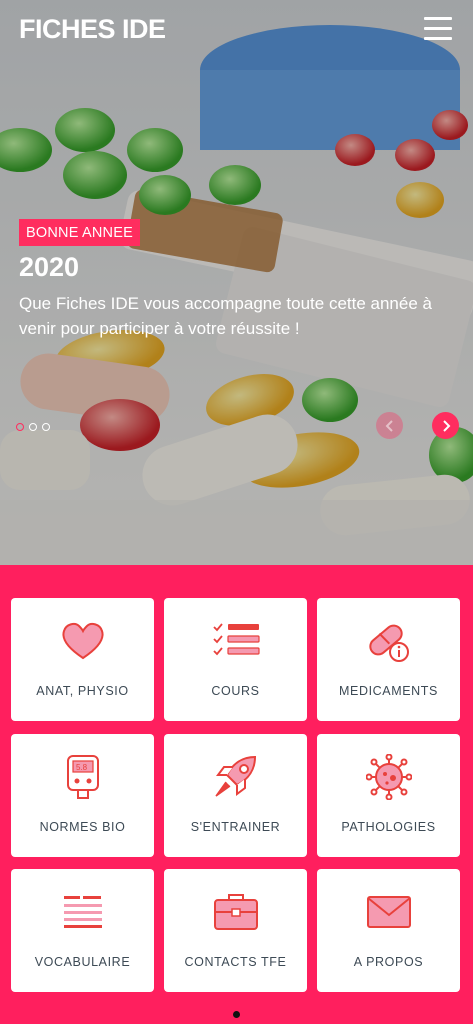  Describe the element at coordinates (82, 767) in the screenshot. I see `svg-text: 5.8` at that location.